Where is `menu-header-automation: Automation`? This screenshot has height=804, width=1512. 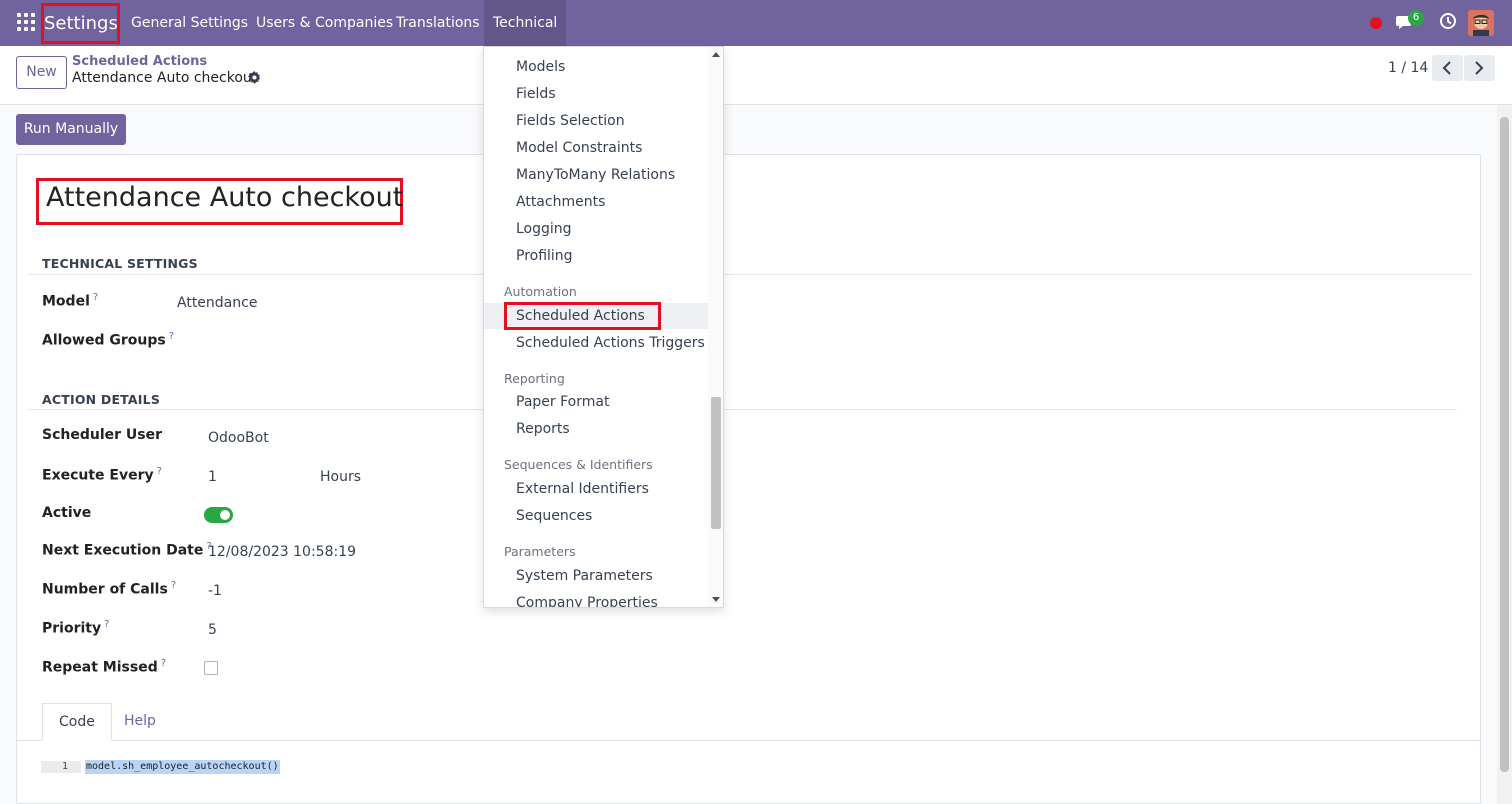
menu-header-automation: Automation is located at coordinates (540, 291).